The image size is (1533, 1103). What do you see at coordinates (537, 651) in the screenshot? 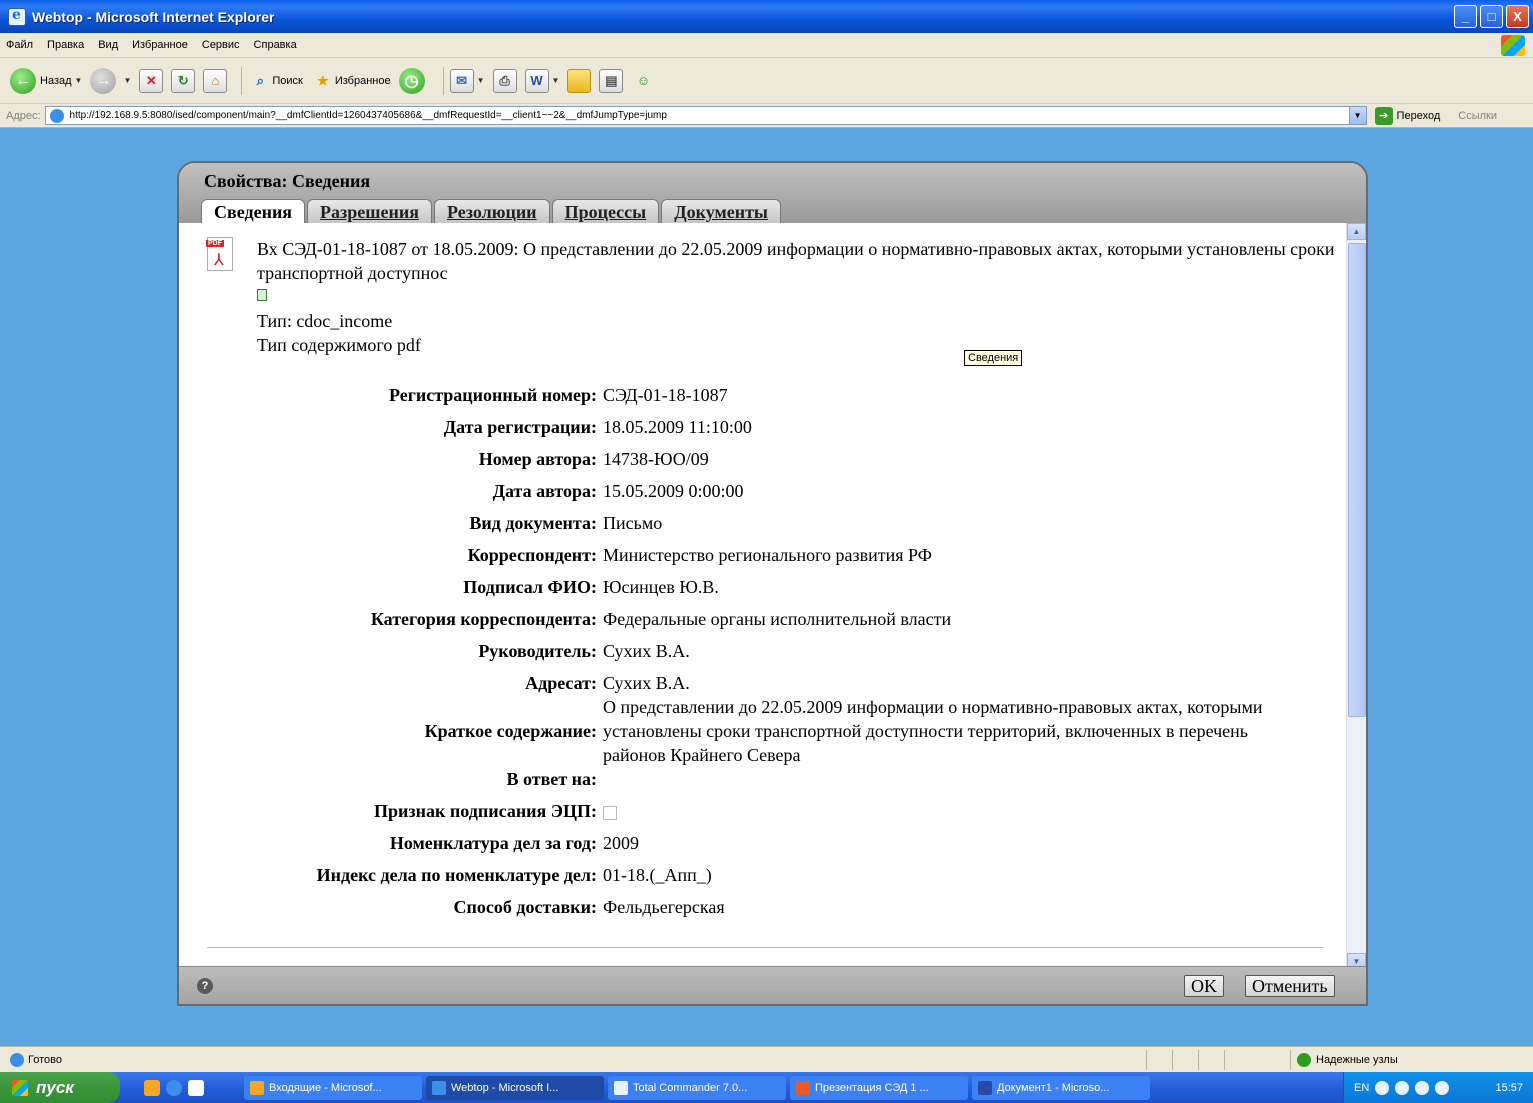
I see `property-label: Руководитель:` at bounding box center [537, 651].